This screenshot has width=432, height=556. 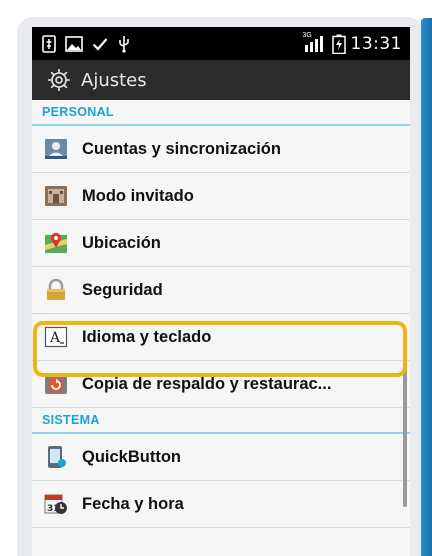 I want to click on status-right-icons: 3G 13:31, so click(x=352, y=42).